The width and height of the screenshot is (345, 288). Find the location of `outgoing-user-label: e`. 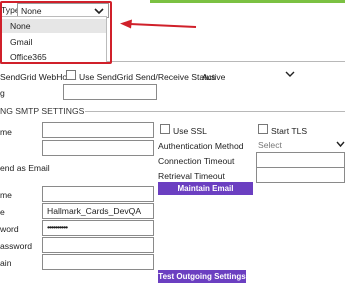

outgoing-user-label: e is located at coordinates (2, 212).